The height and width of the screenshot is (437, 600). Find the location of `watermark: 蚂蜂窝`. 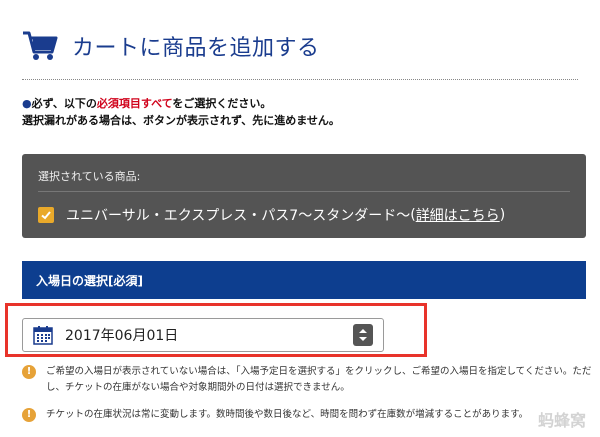

watermark: 蚂蜂窝 is located at coordinates (561, 420).